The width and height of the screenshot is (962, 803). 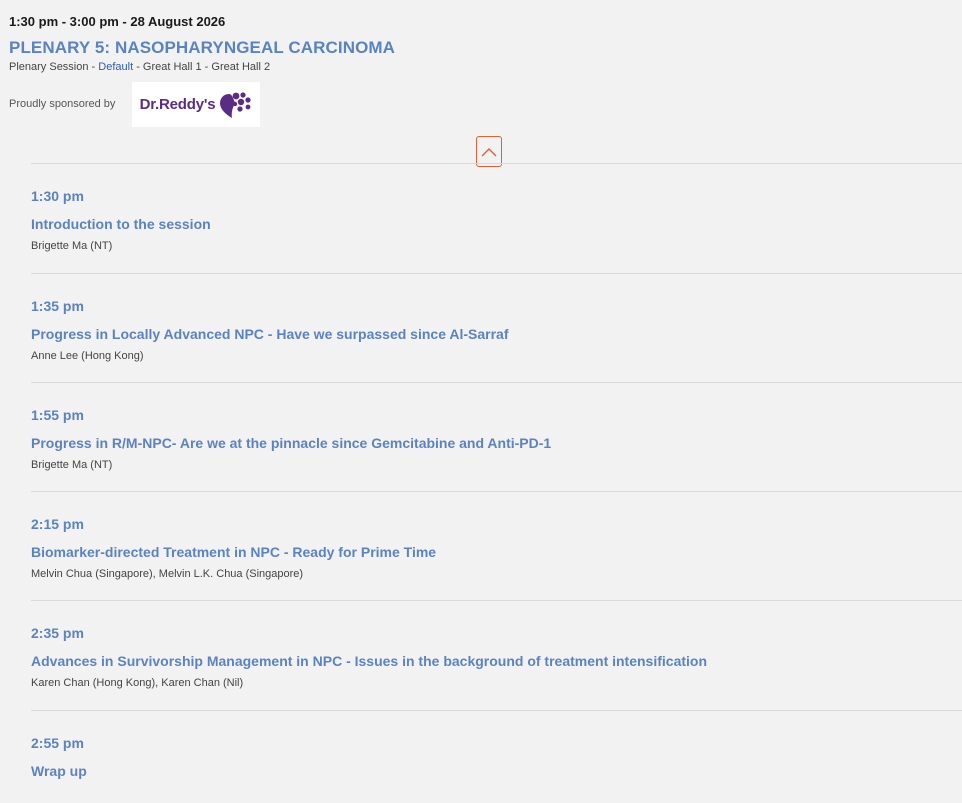 I want to click on agenda-item-time: 2:55 pm, so click(x=57, y=743).